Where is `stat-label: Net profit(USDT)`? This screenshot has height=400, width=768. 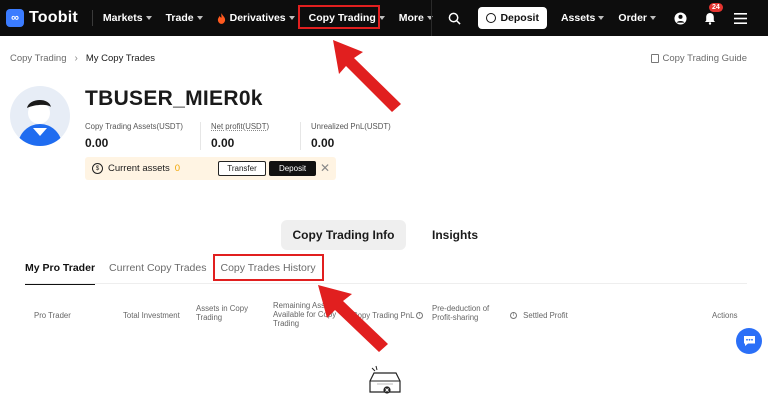 stat-label: Net profit(USDT) is located at coordinates (255, 126).